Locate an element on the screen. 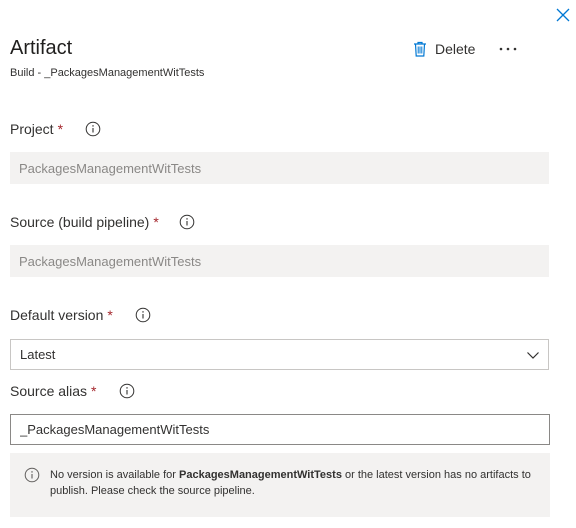 Image resolution: width=576 pixels, height=528 pixels. source-label-row: Source (build pipeline) * is located at coordinates (102, 222).